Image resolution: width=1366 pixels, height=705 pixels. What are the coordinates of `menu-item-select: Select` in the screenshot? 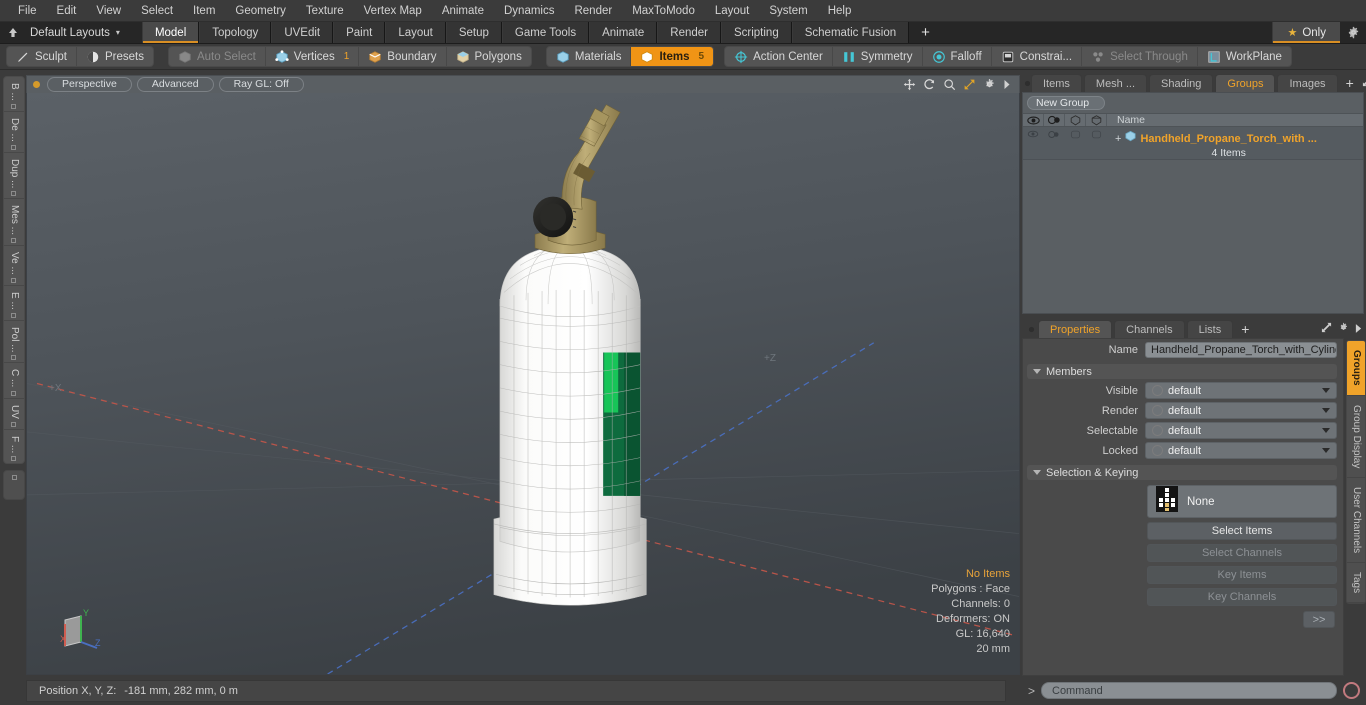 It's located at (157, 11).